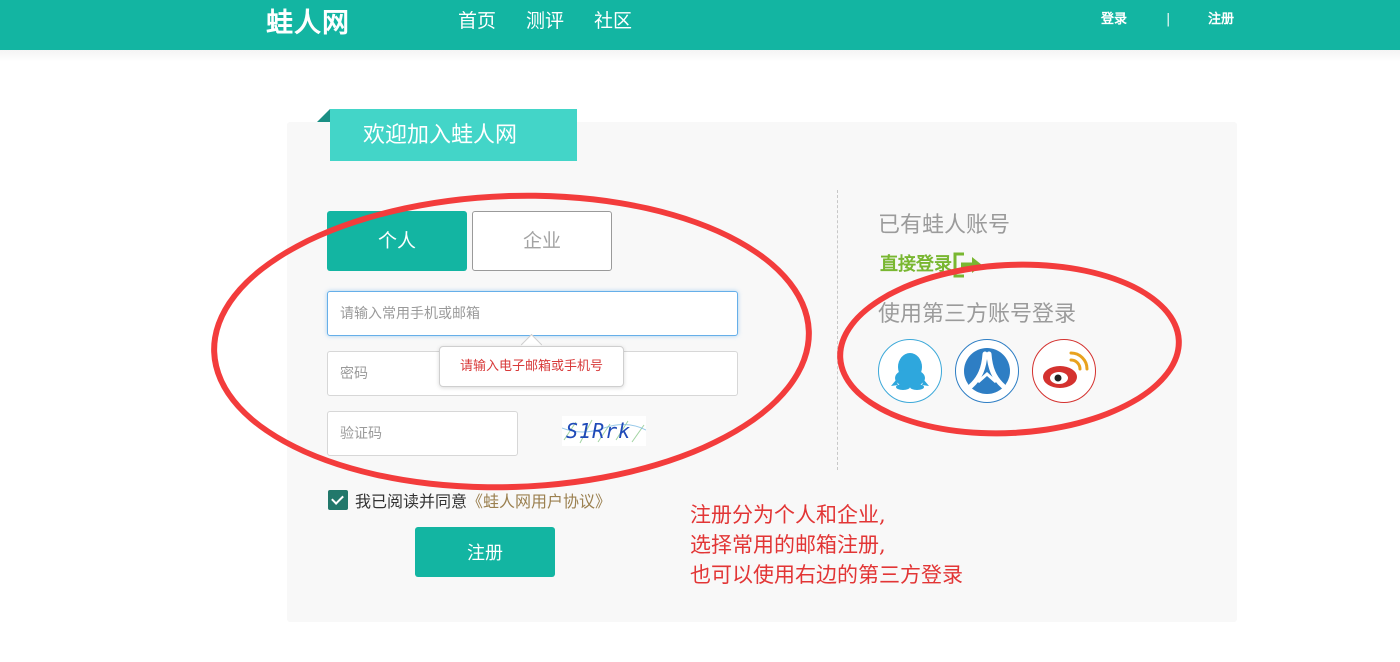  What do you see at coordinates (338, 500) in the screenshot?
I see `agree-checkbox` at bounding box center [338, 500].